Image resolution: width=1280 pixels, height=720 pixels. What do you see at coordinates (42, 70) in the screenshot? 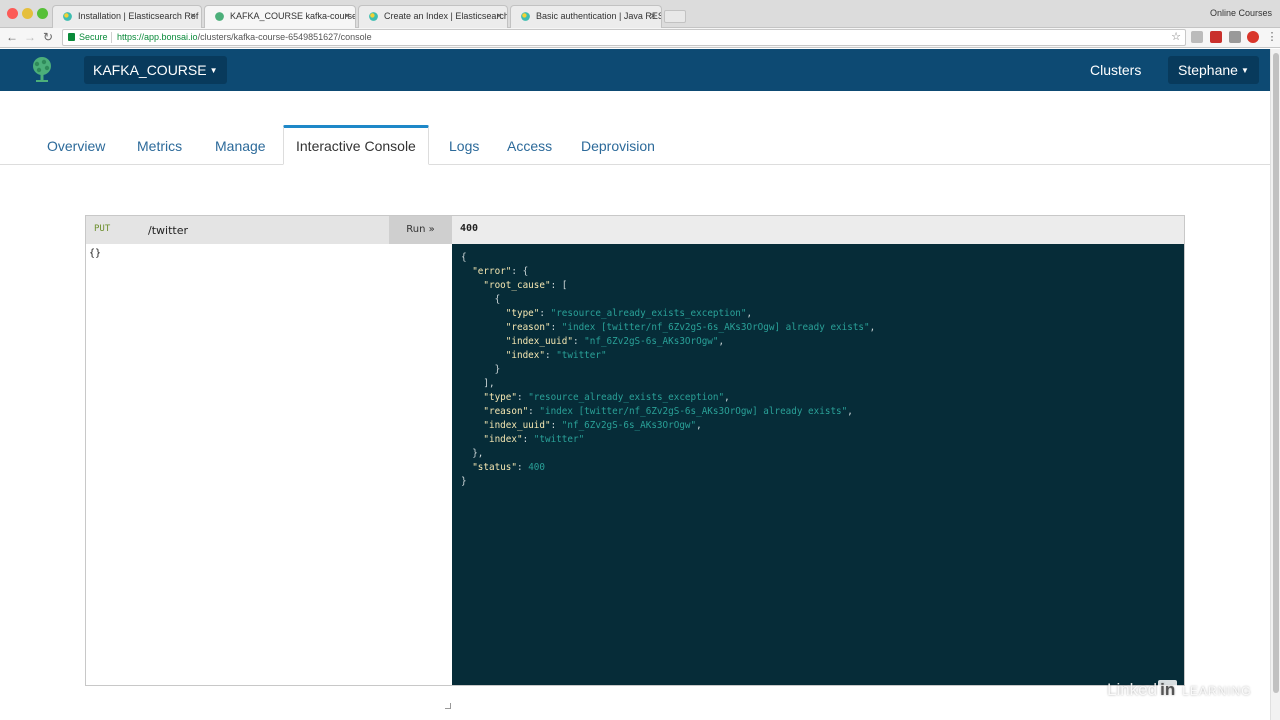
I see `bonsai-logo-icon` at bounding box center [42, 70].